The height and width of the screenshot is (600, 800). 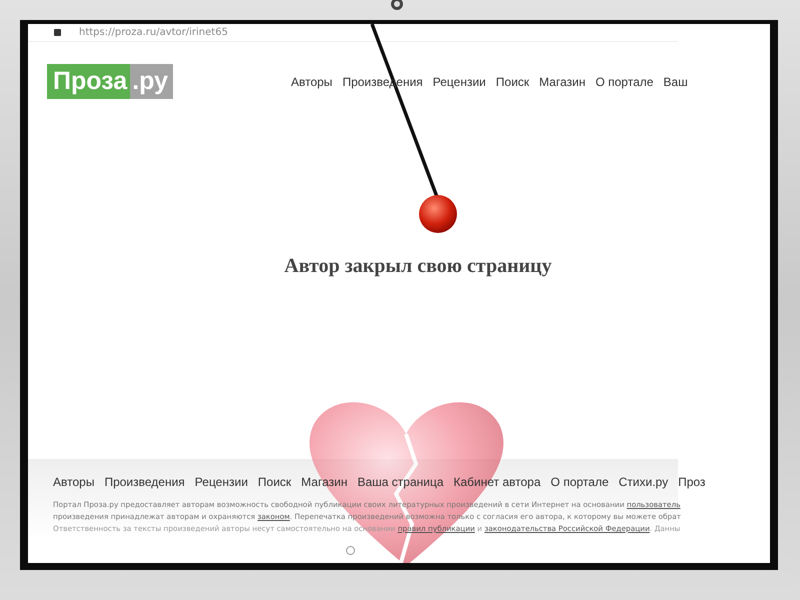 I want to click on footer-link: Ваша страница, so click(x=400, y=482).